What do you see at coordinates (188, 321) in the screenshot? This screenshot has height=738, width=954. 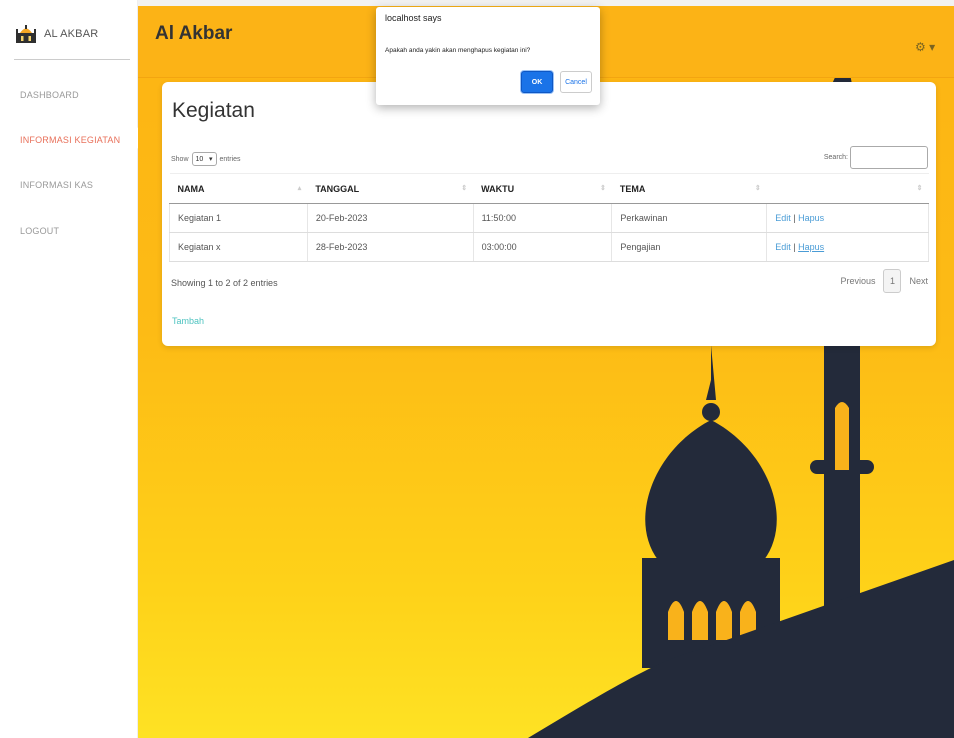 I see `tambah-link: Tambah` at bounding box center [188, 321].